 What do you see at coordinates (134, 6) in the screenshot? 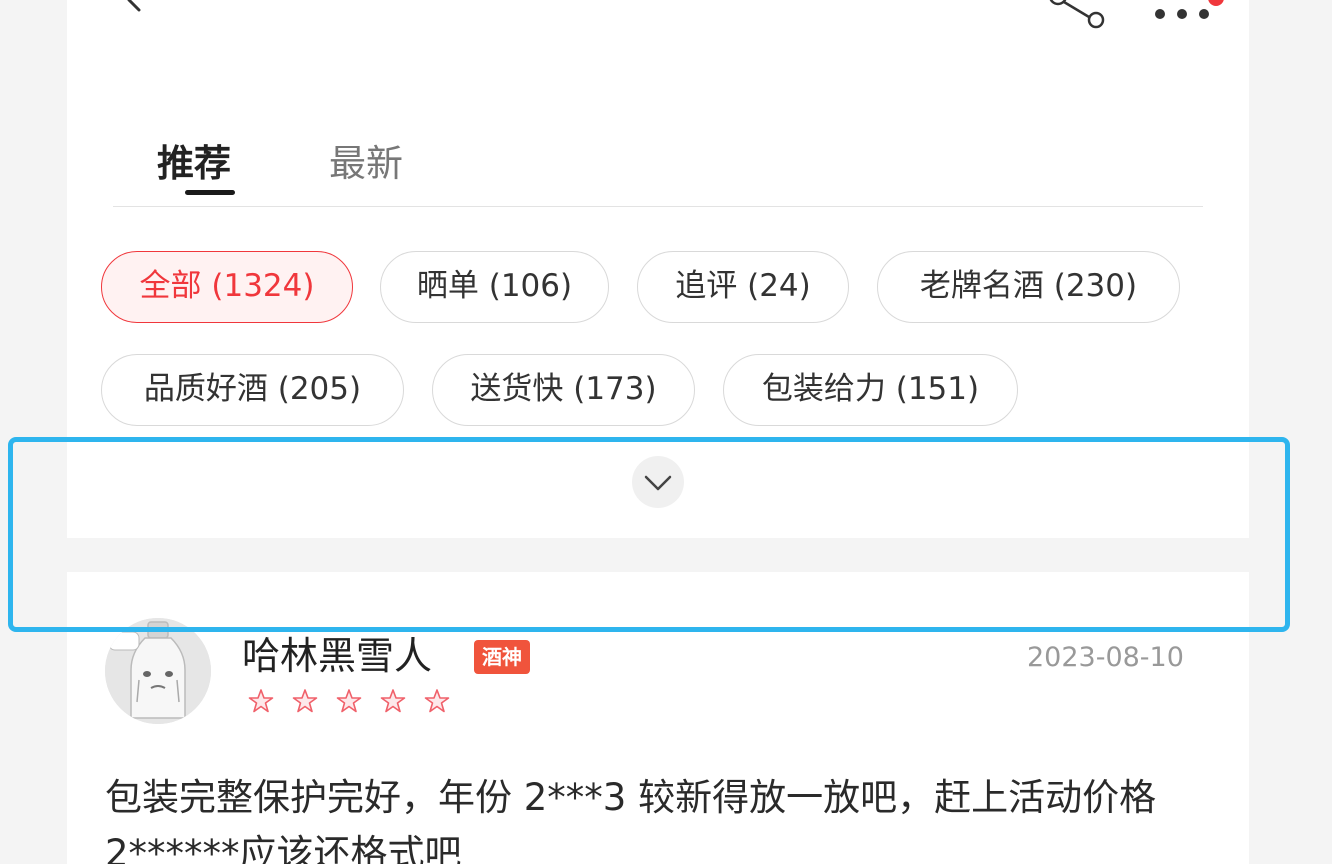
I see `chevron-left-icon` at bounding box center [134, 6].